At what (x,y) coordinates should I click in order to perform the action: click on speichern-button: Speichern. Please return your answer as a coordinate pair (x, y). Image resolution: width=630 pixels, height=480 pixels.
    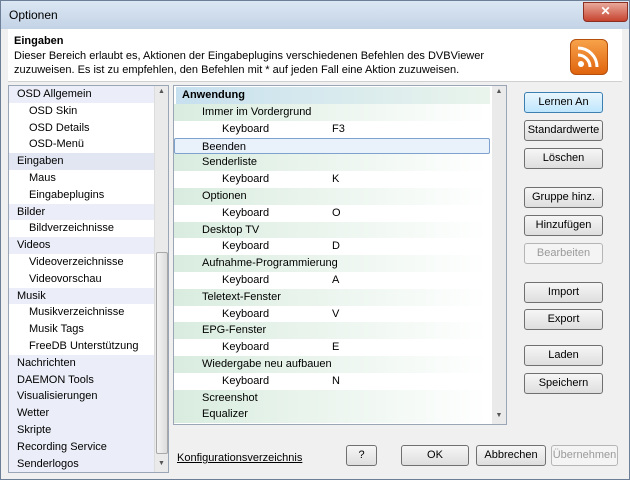
    Looking at the image, I should click on (563, 383).